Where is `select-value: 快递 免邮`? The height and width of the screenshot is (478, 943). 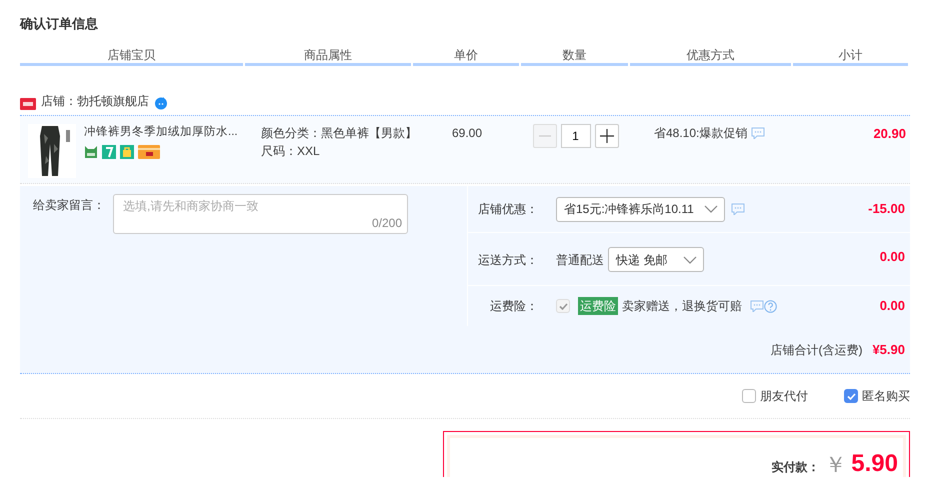
select-value: 快递 免邮 is located at coordinates (642, 260).